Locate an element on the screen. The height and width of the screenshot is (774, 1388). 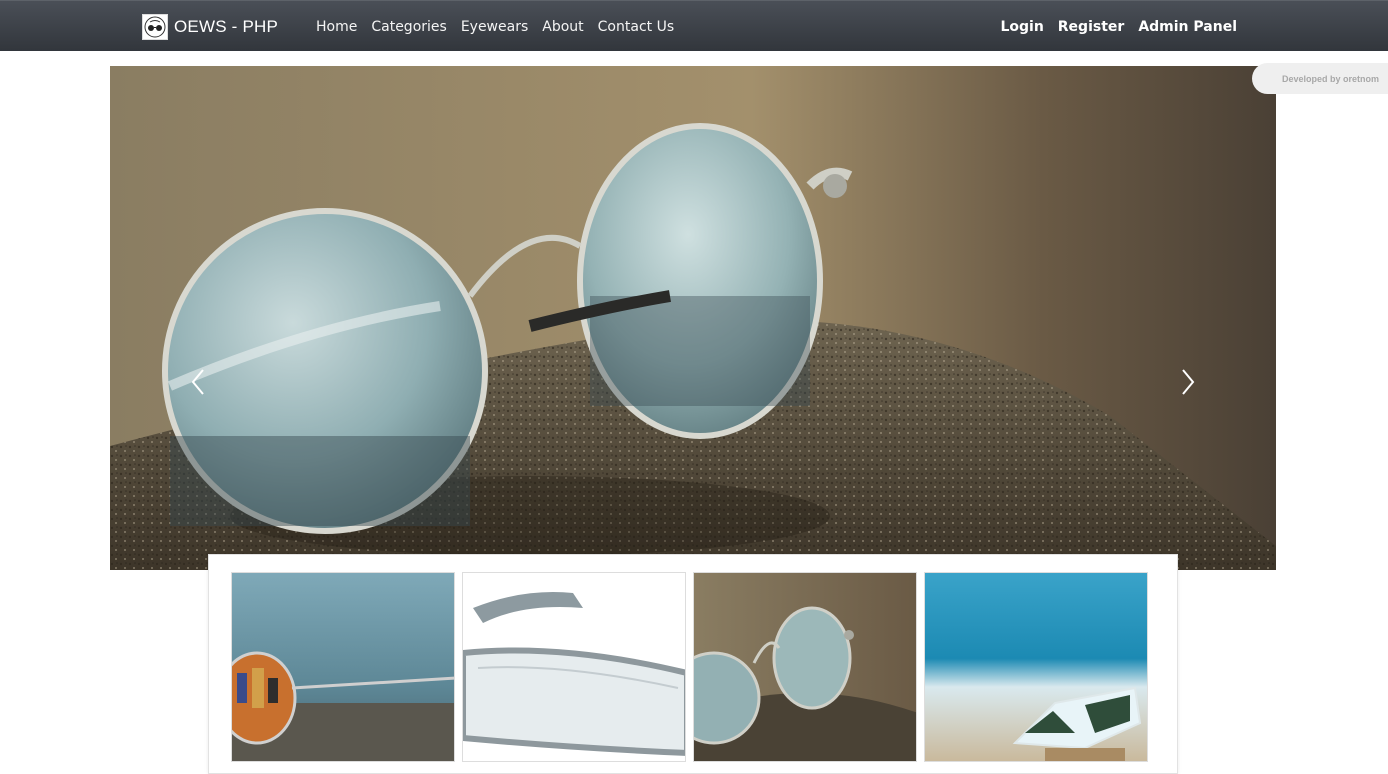
developer-badge: Developed by oretnom is located at coordinates (1320, 78).